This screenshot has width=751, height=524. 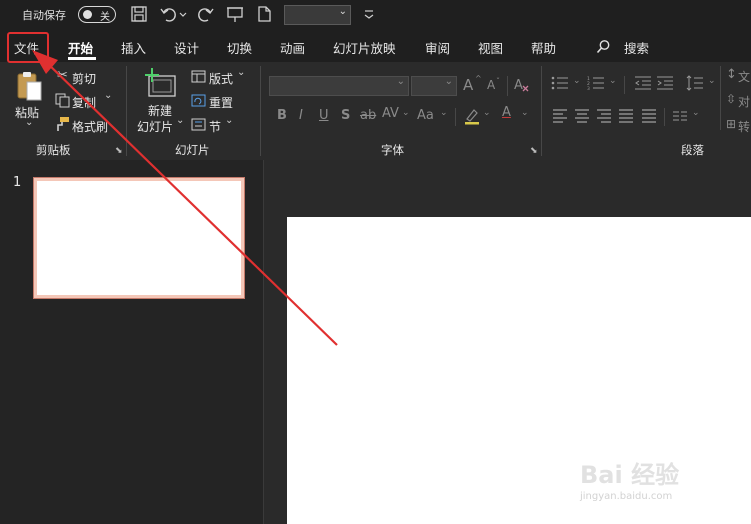 I want to click on italic-button: I, so click(x=301, y=115).